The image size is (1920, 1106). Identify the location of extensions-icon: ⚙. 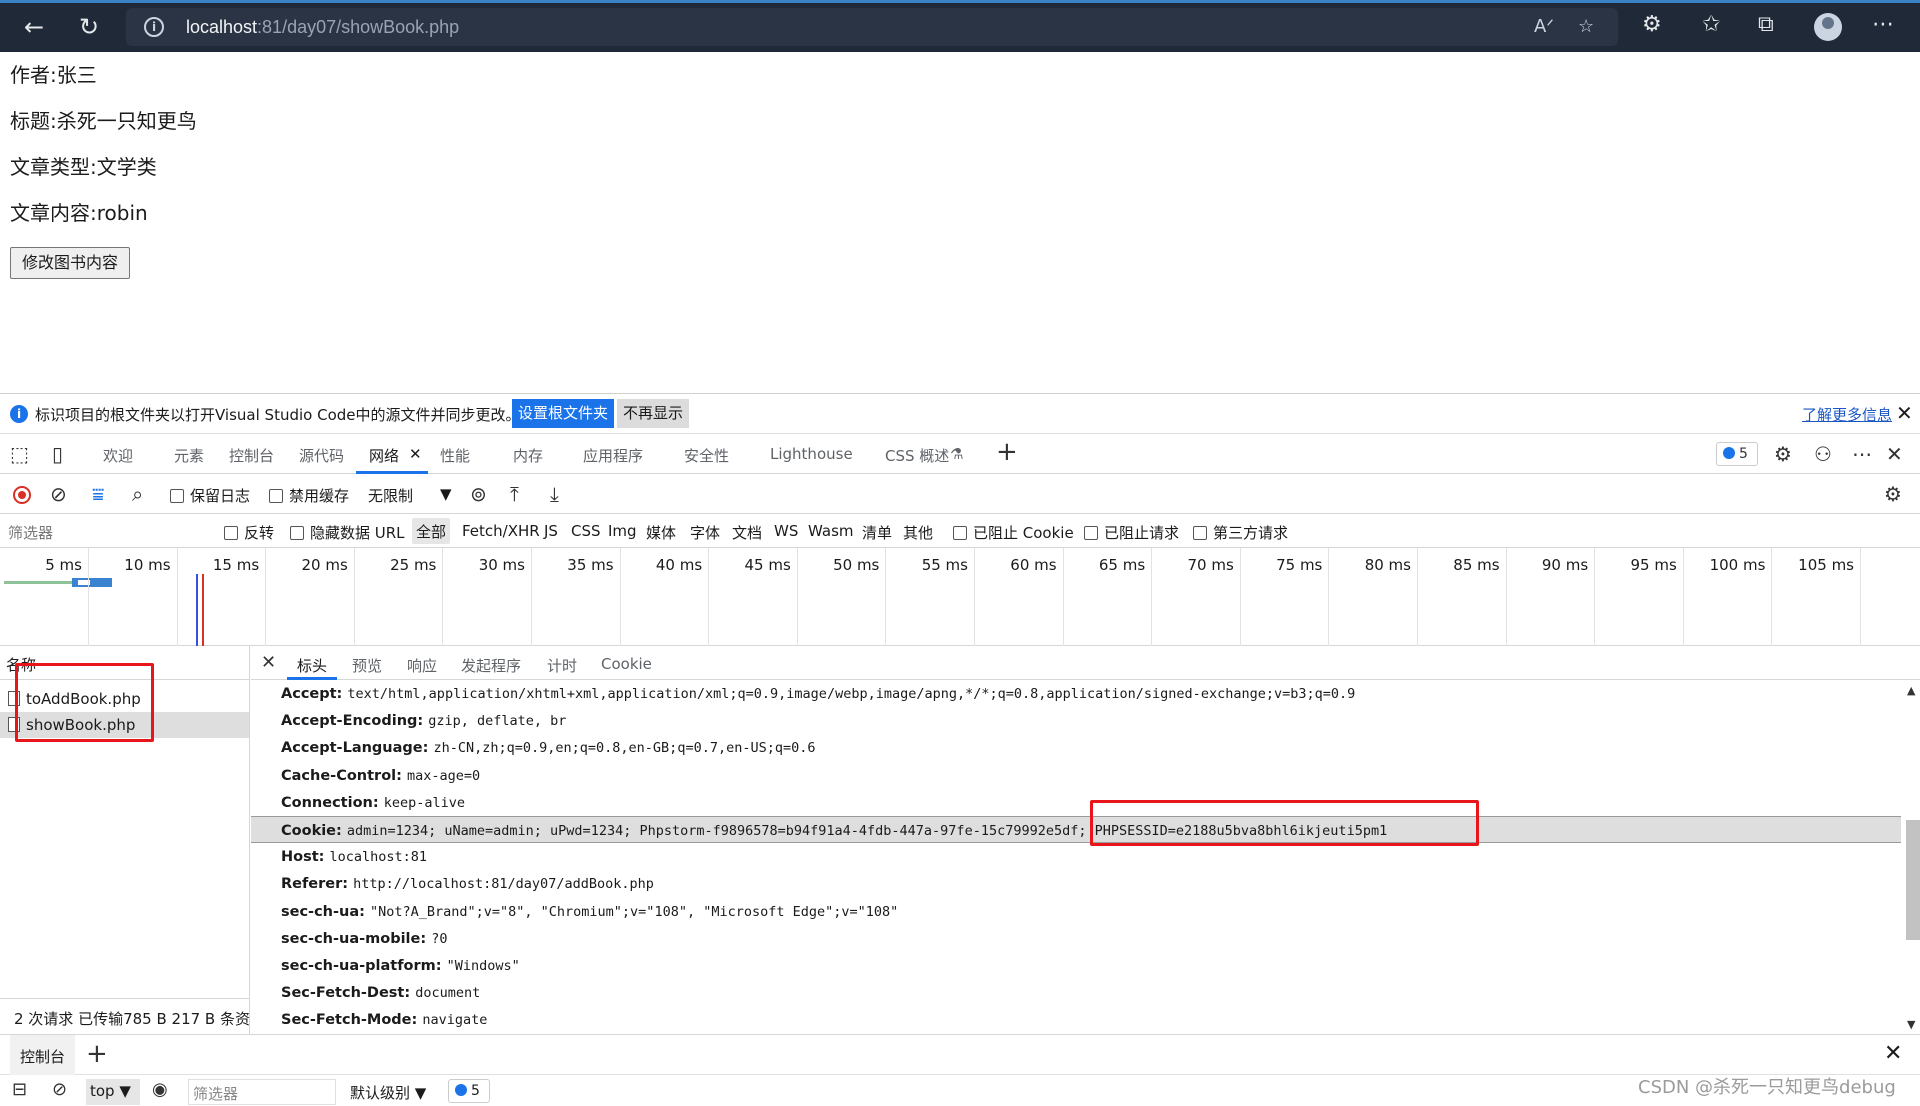
(1652, 24).